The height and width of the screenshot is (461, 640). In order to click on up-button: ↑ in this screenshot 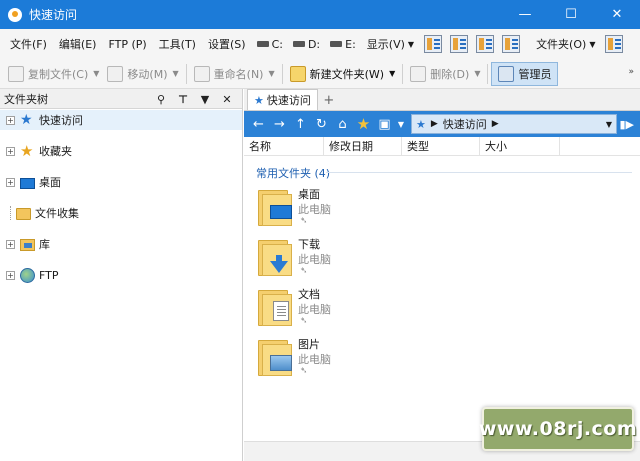, I will do `click(300, 124)`.